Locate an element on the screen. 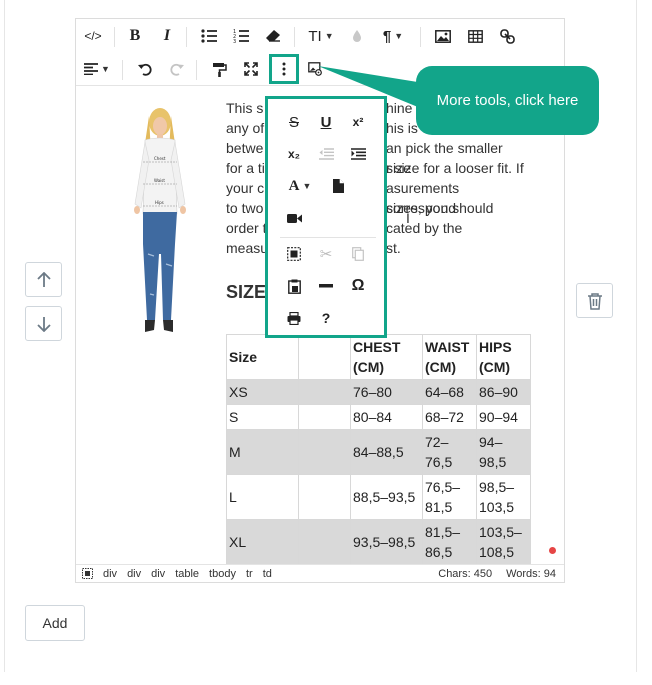 The width and height of the screenshot is (652, 685). superscript-button: x² is located at coordinates (358, 122).